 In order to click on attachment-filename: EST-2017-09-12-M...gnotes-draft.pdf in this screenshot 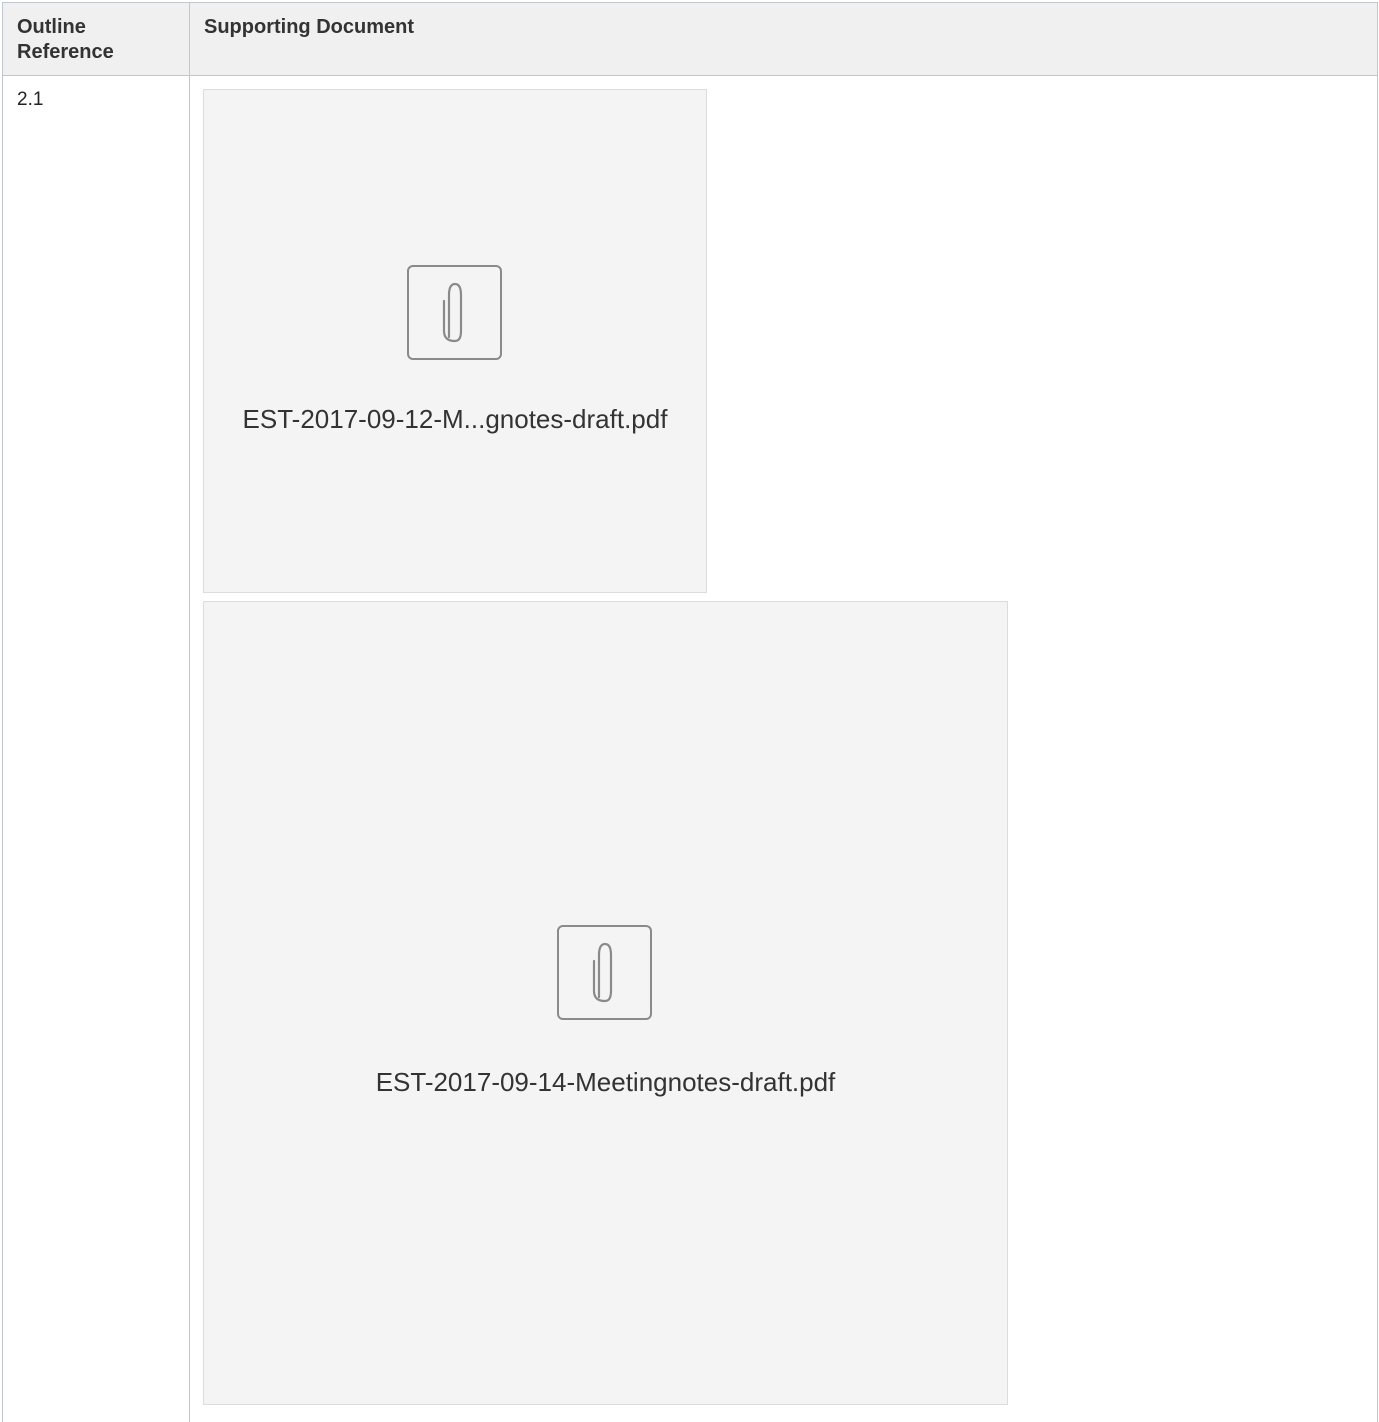, I will do `click(455, 419)`.